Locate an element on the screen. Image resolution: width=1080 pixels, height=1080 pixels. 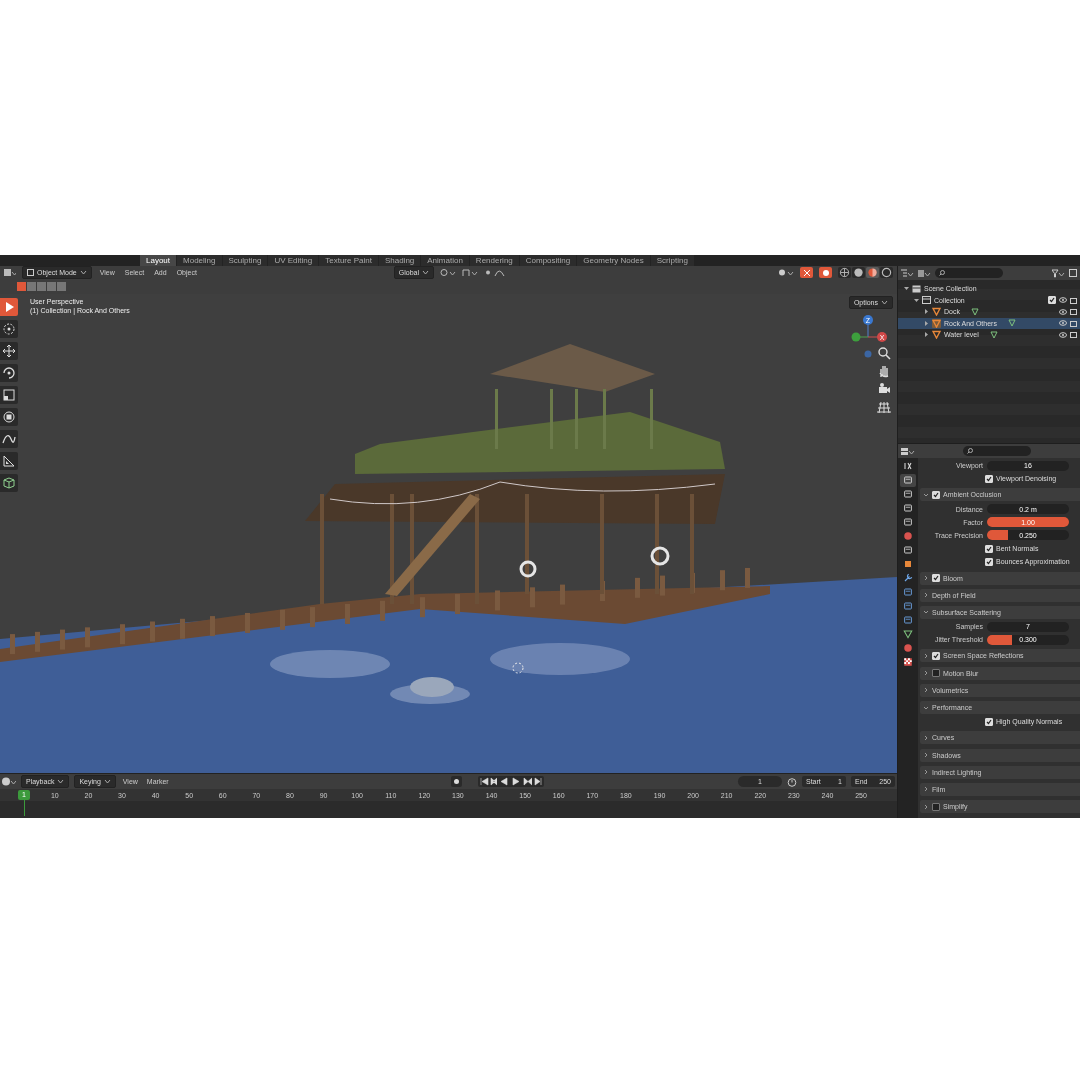
hand-icon is located at coordinates (884, 371).